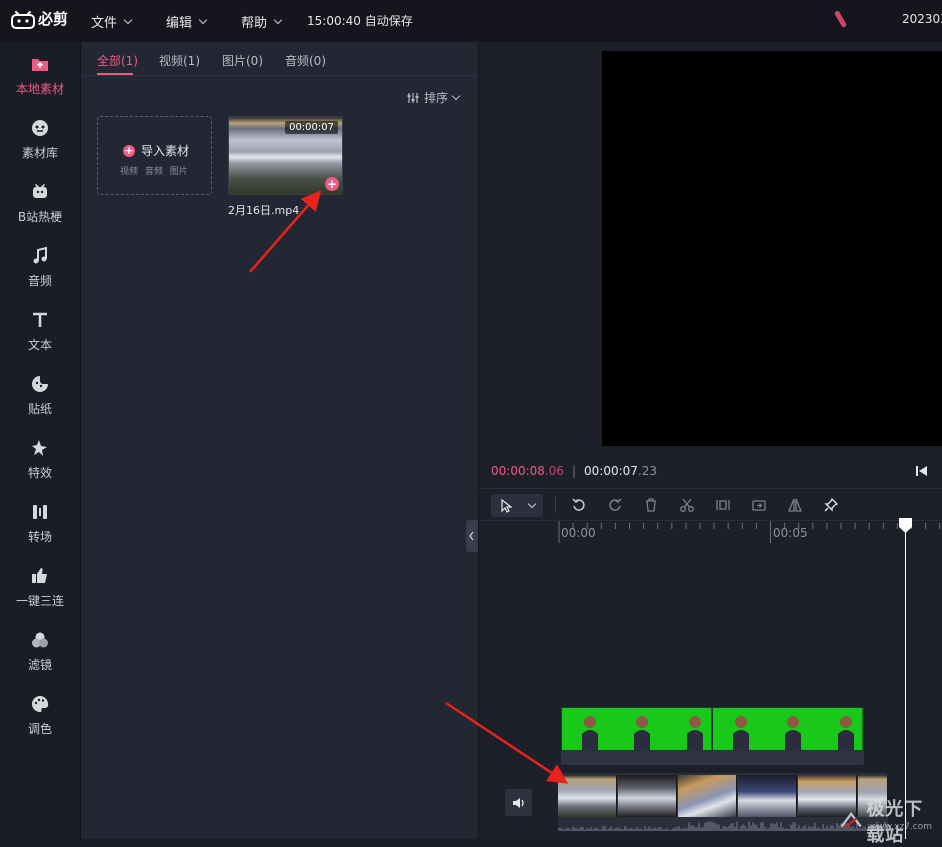 The height and width of the screenshot is (847, 942). I want to click on sidebar-item-transition: 转场, so click(40, 520).